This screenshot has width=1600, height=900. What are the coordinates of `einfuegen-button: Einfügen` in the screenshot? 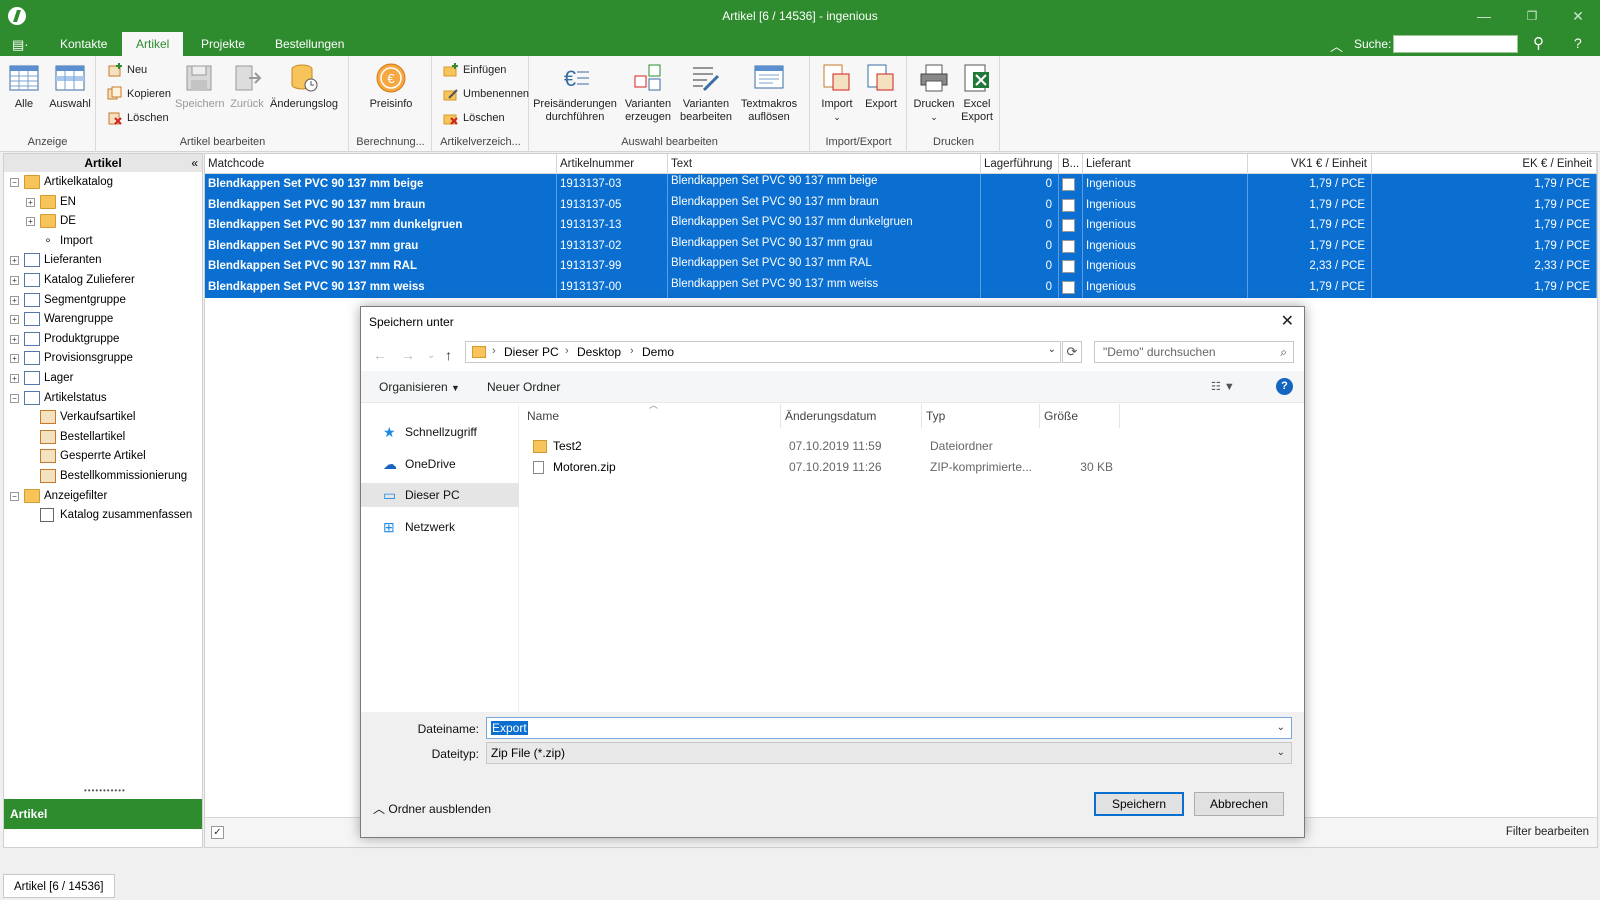 It's located at (474, 70).